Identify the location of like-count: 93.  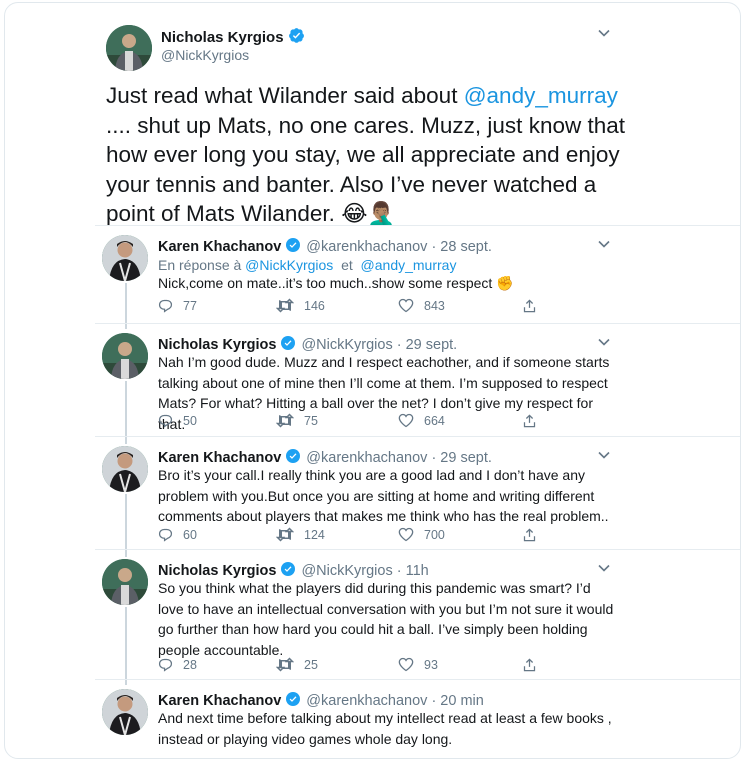
(431, 664).